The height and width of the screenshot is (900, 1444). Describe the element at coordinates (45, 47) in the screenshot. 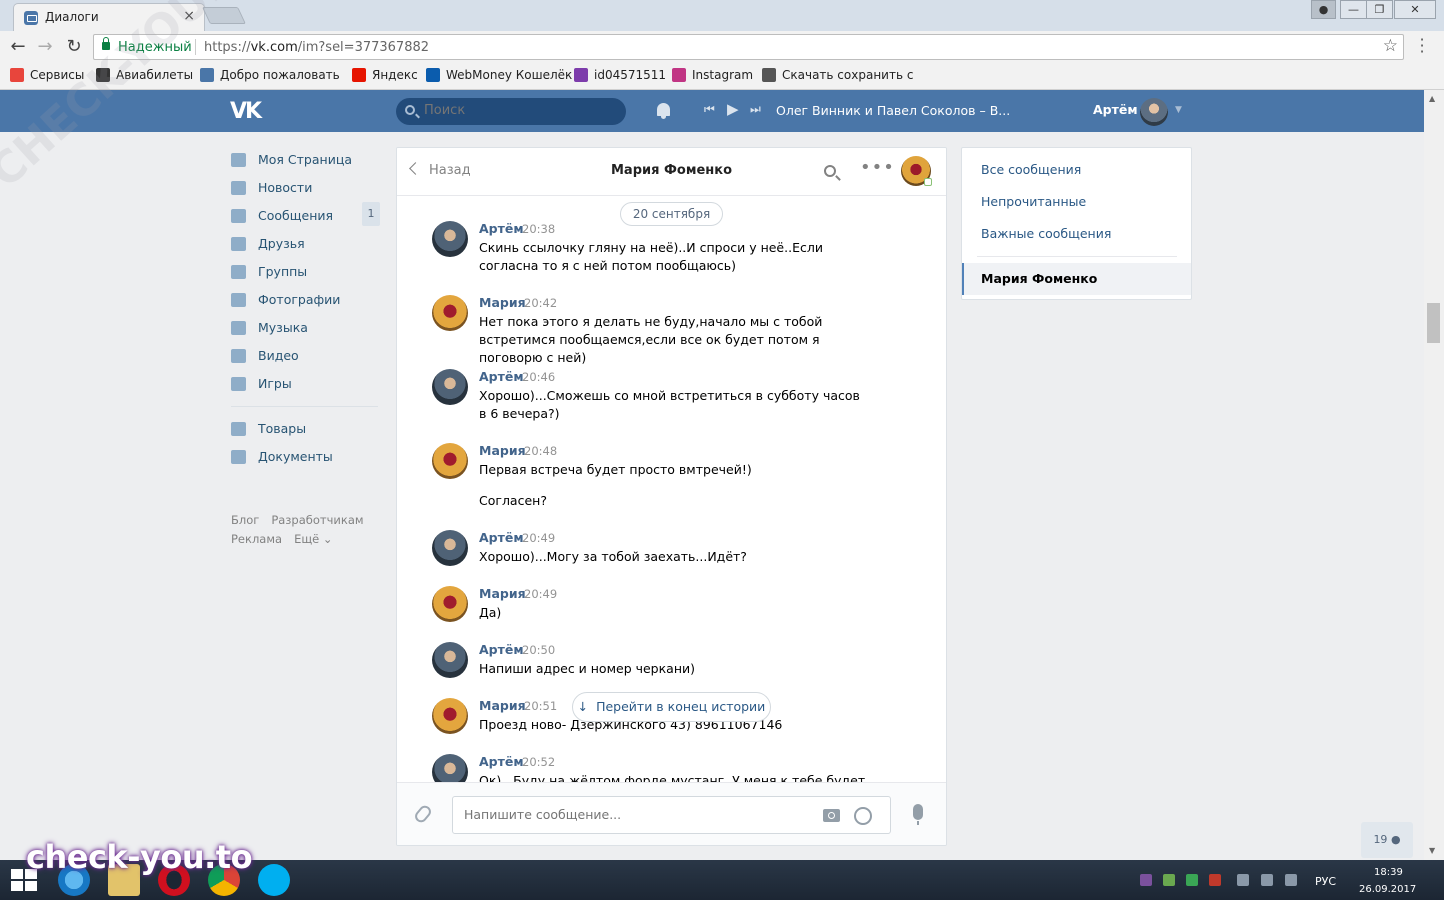

I see `forward-arrow-icon: →` at that location.